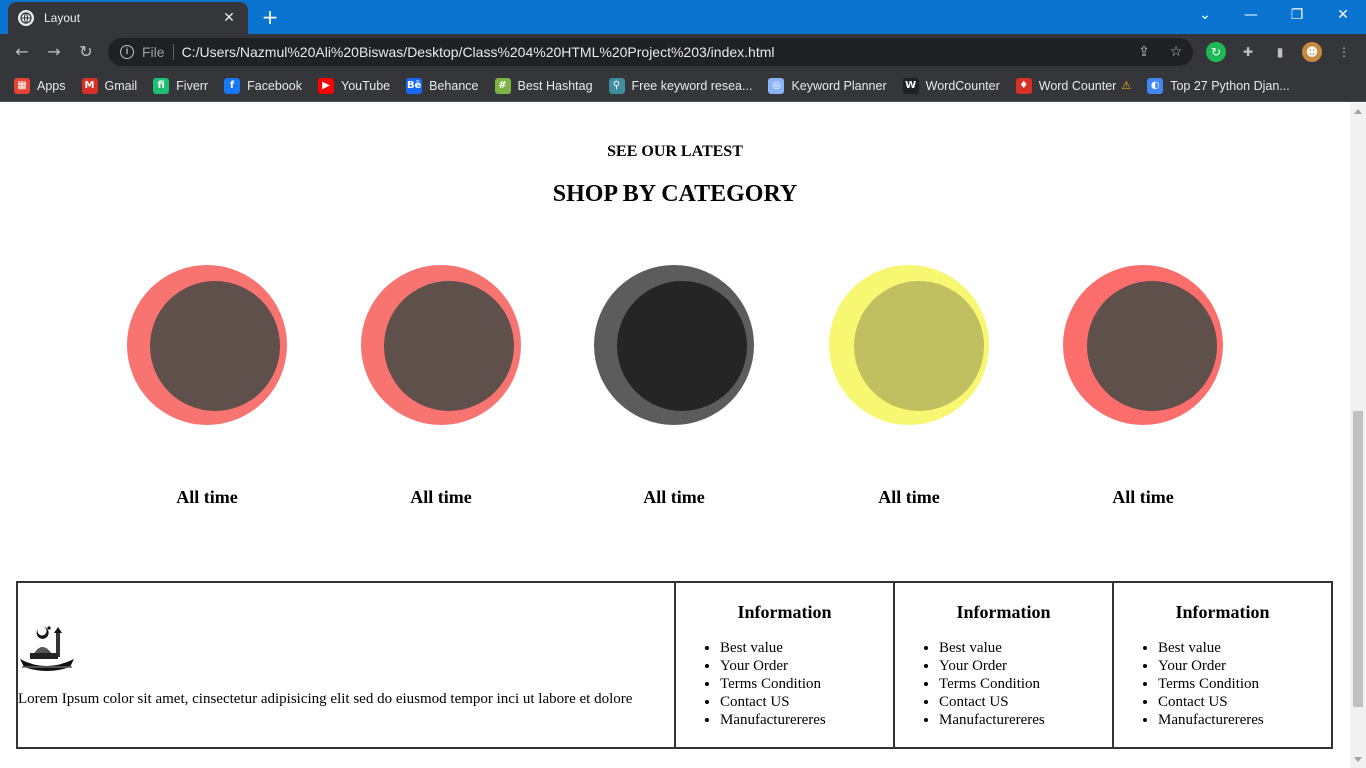 The image size is (1366, 768). I want to click on menu-kebab-icon: ⋮, so click(1344, 52).